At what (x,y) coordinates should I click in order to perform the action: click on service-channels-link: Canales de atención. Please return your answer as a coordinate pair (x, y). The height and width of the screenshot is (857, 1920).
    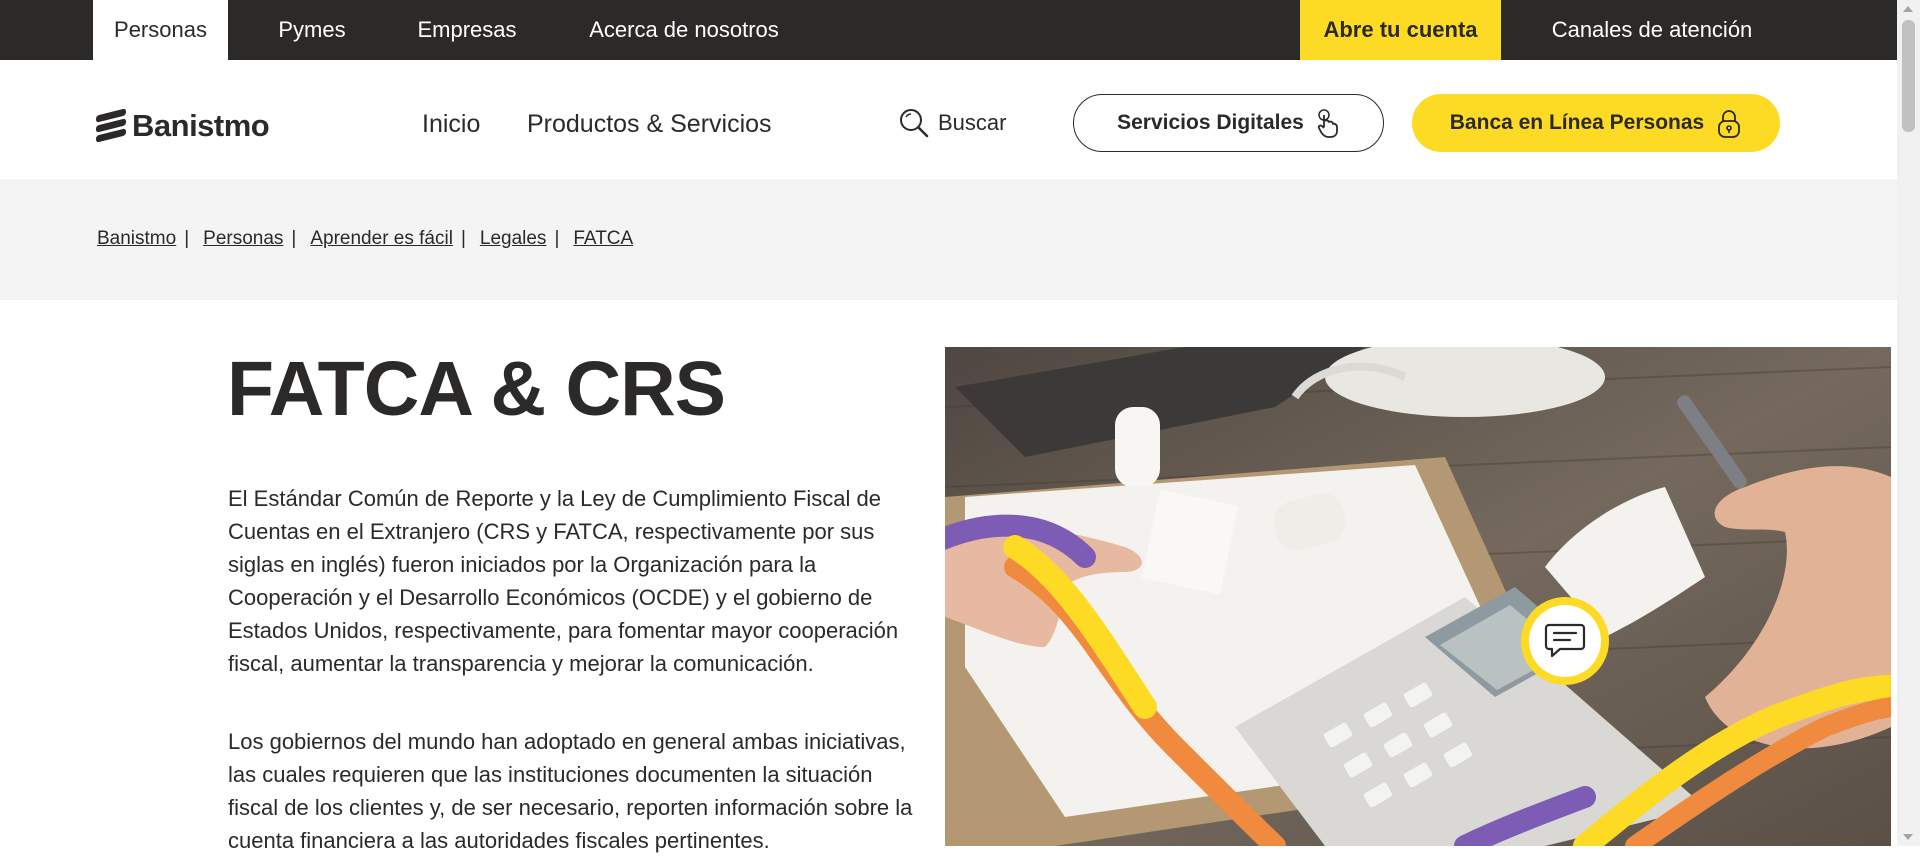
    Looking at the image, I should click on (1652, 30).